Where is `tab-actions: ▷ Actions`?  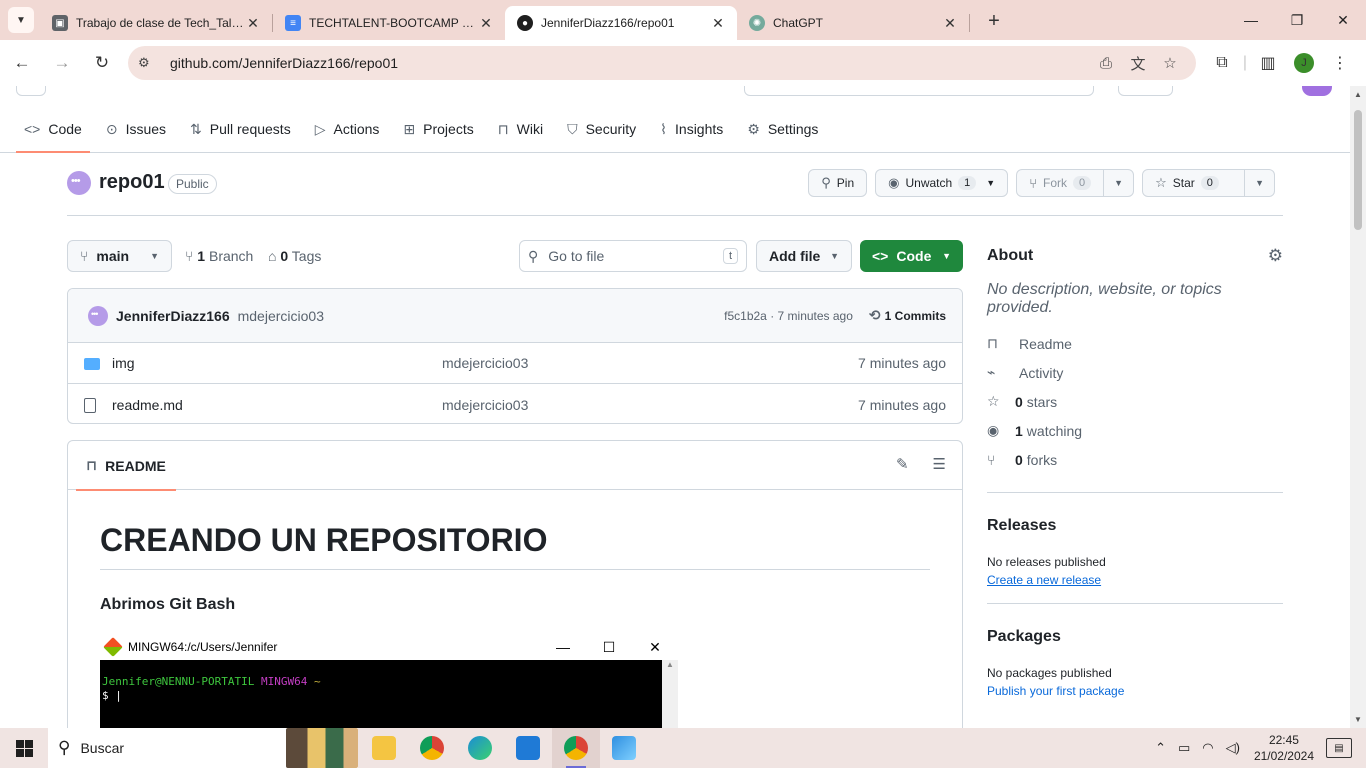 tab-actions: ▷ Actions is located at coordinates (347, 129).